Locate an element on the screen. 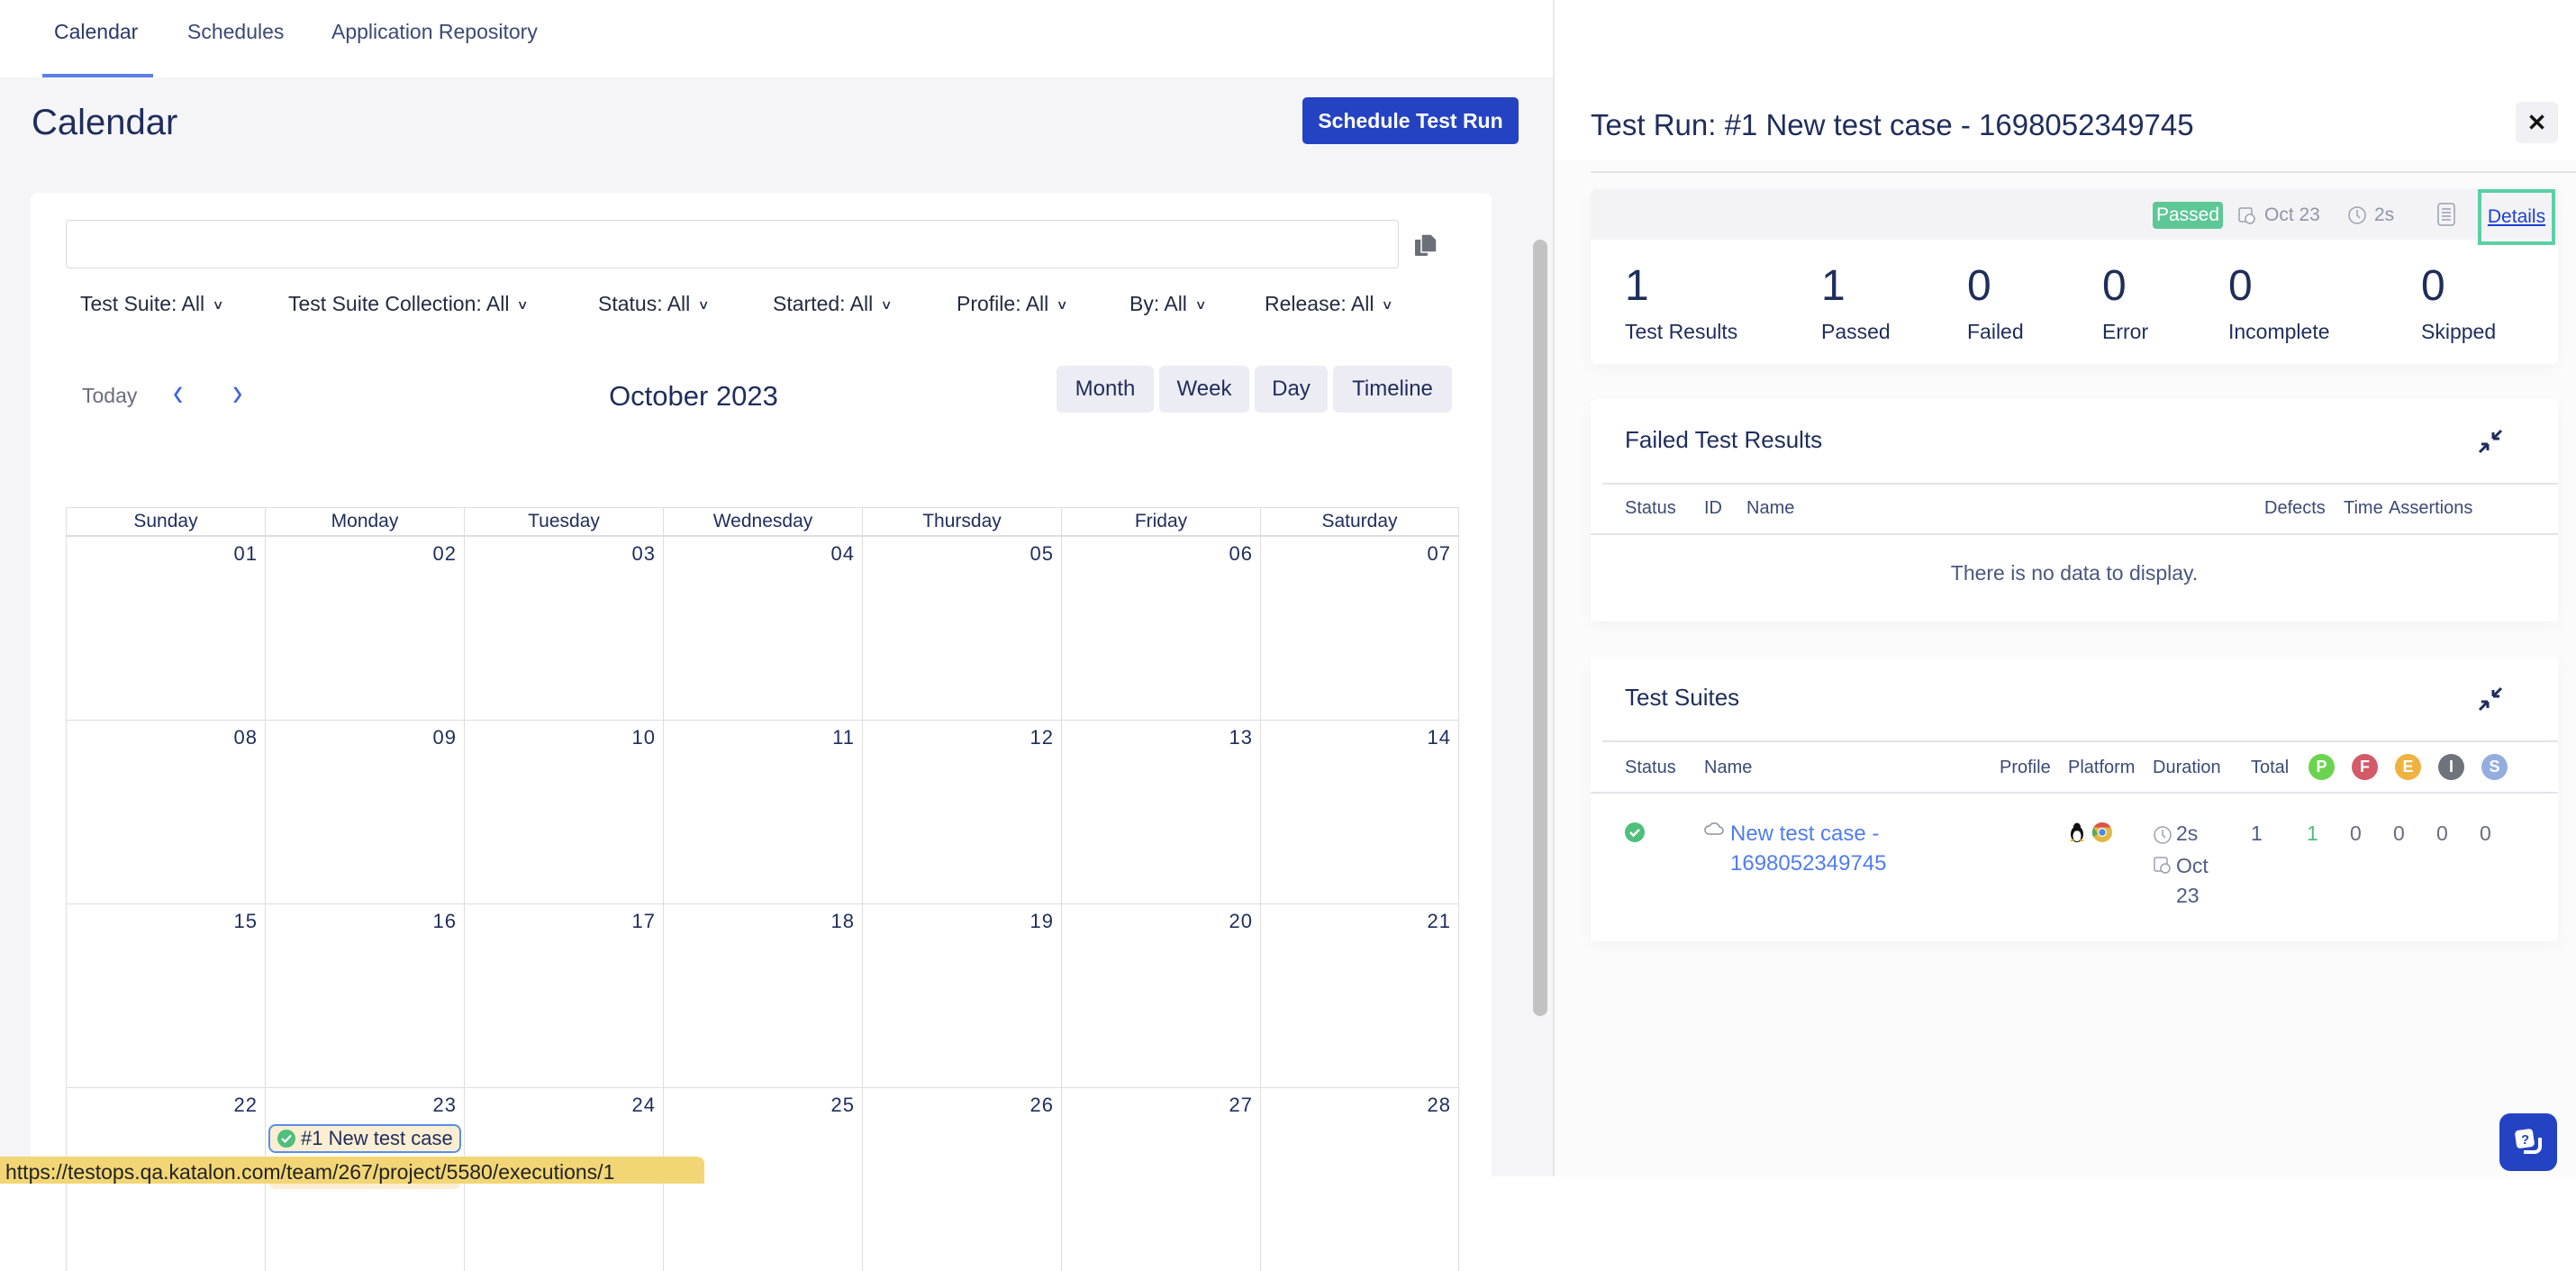  day-number: 13 is located at coordinates (1241, 737).